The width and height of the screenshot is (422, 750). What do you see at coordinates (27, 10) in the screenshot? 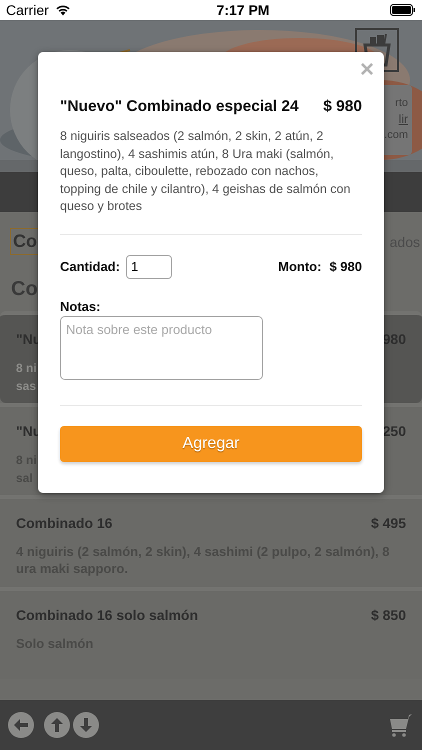
I see `carrier-label: Carrier` at bounding box center [27, 10].